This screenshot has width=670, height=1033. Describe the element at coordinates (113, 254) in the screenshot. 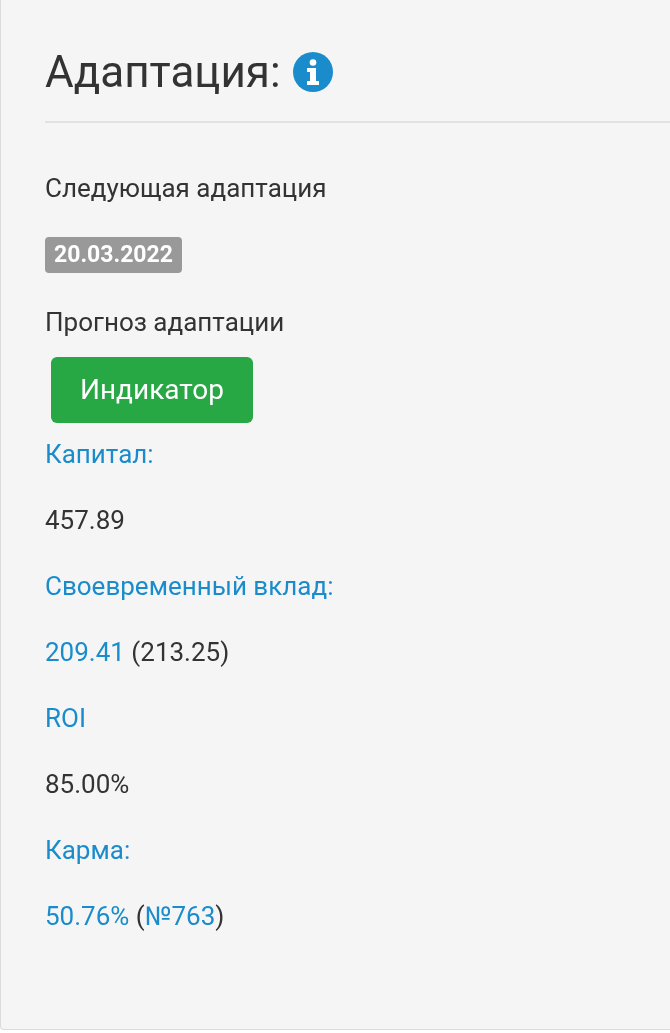

I see `date-badge: 20.03.2022` at that location.